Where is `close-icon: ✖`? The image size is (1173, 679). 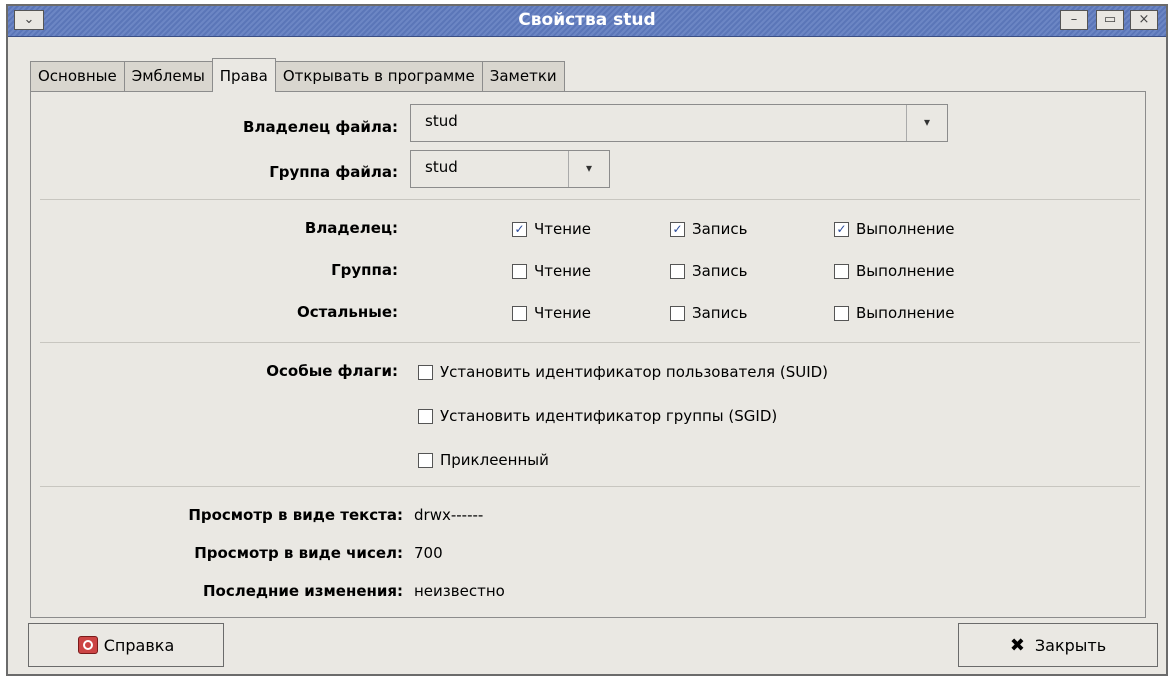
close-icon: ✖ is located at coordinates (1017, 645).